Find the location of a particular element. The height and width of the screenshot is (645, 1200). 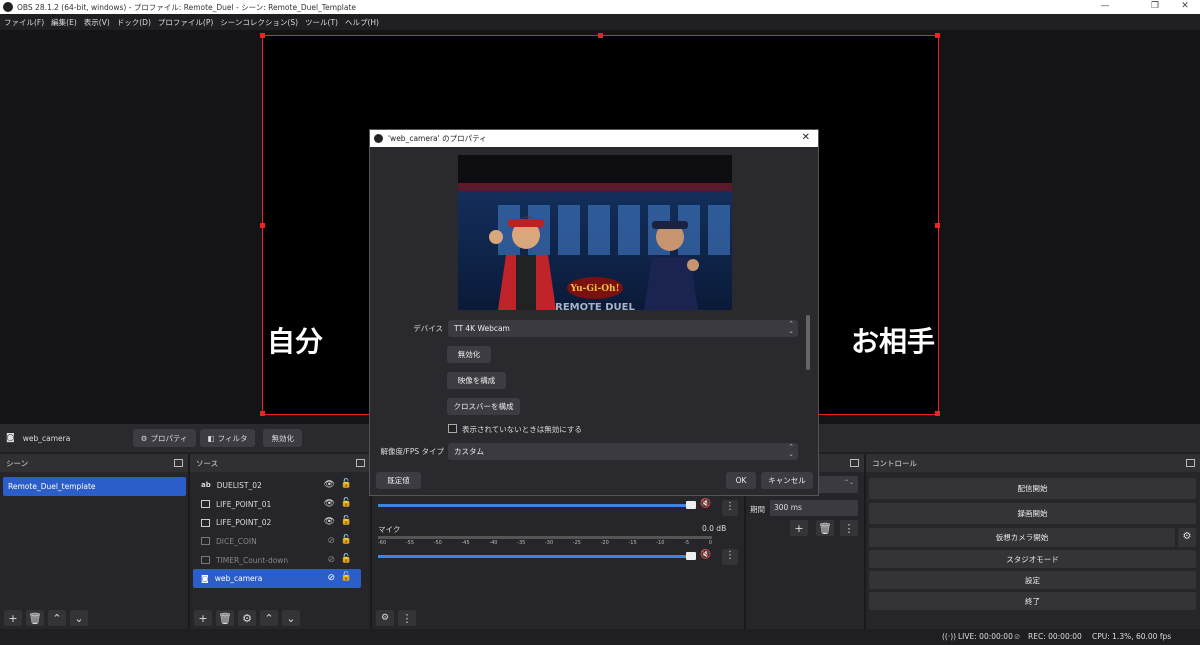

menu-edit: 編集(E) is located at coordinates (64, 22).